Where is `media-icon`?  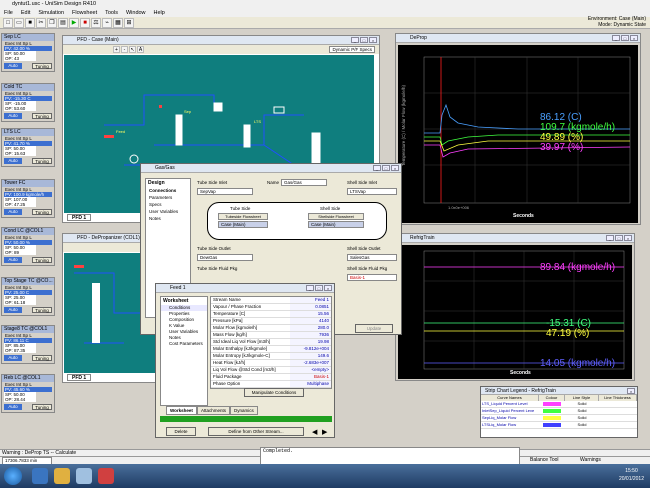
media-icon is located at coordinates (84, 476).